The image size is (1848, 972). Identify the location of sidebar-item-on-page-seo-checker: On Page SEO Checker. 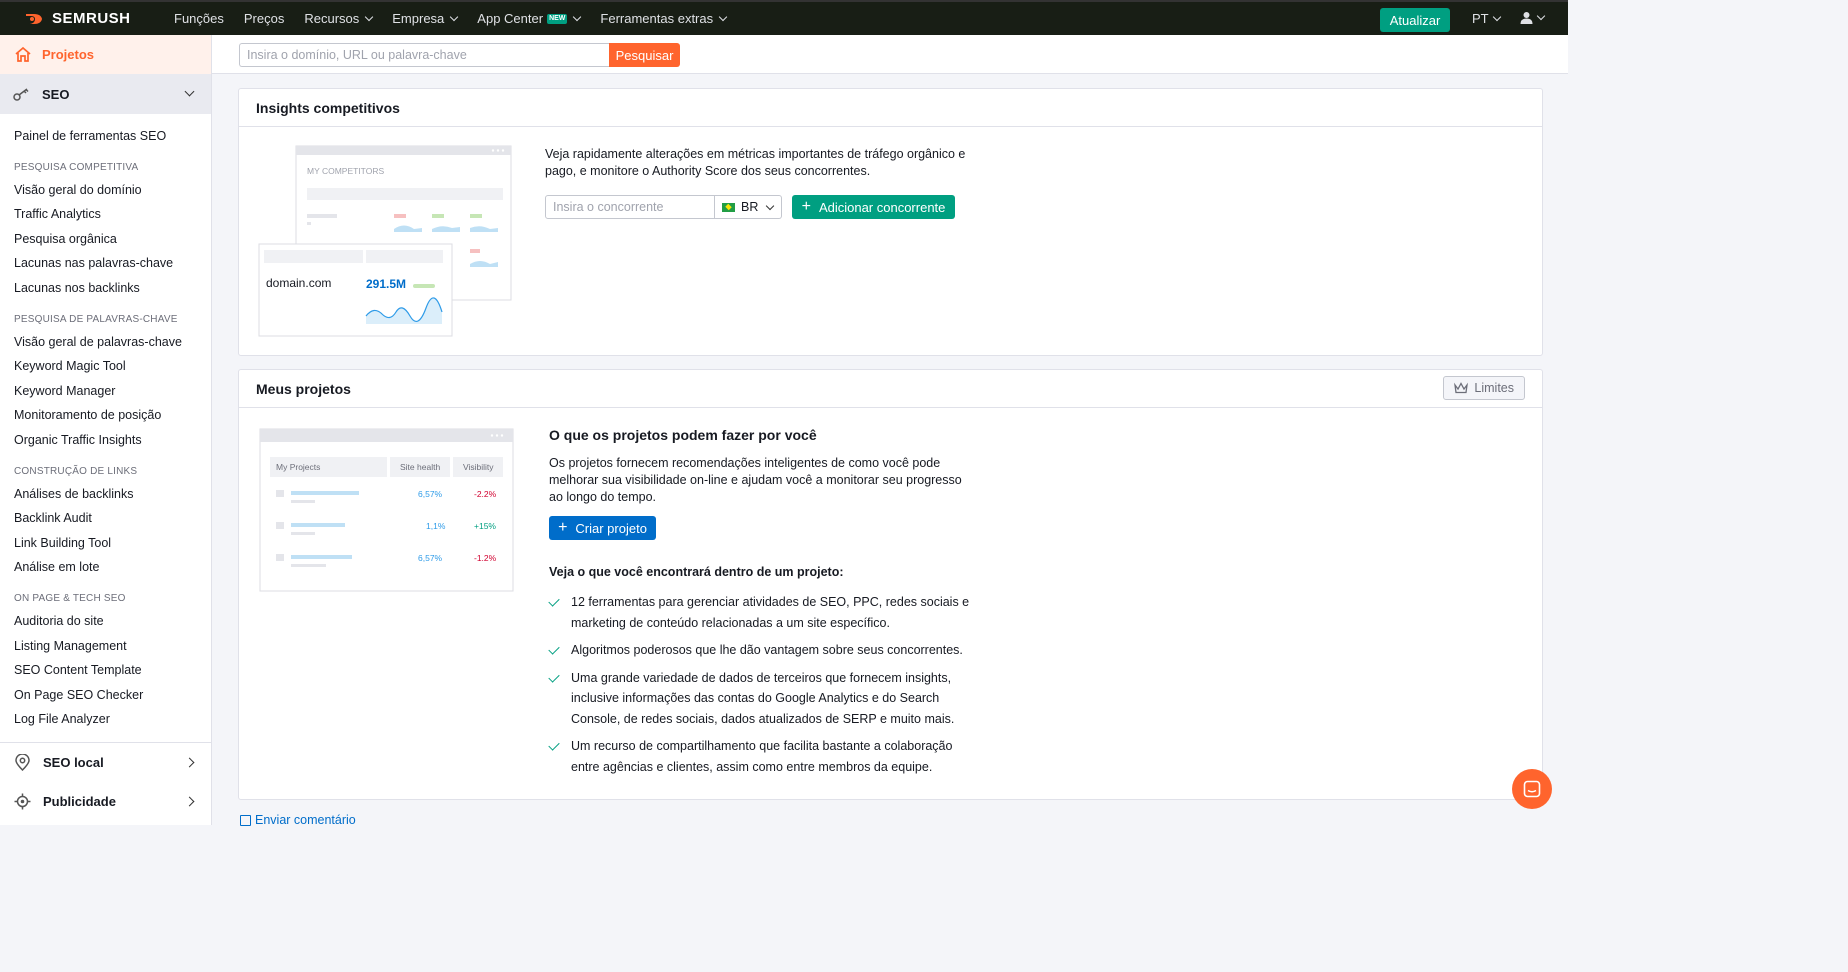
(105, 695).